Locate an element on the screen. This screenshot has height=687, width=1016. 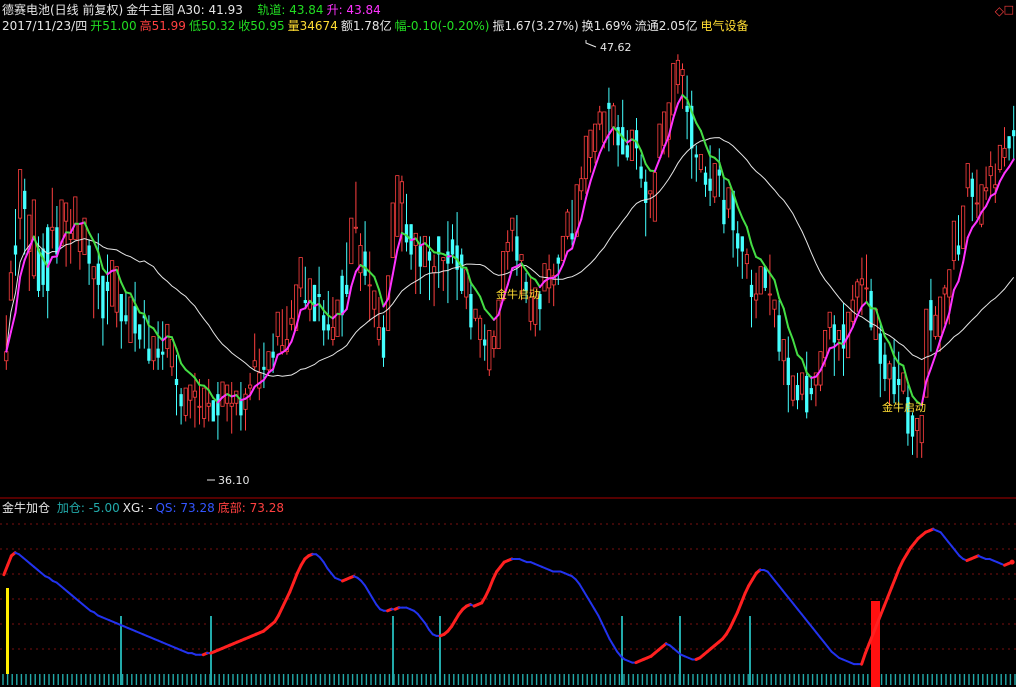
bottom-signal-bar is located at coordinates (875, 644).